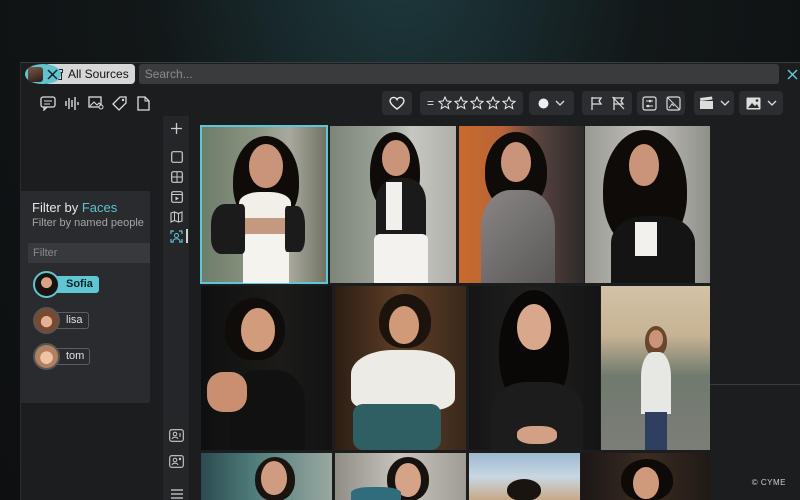  I want to click on panel-divider, so click(755, 384).